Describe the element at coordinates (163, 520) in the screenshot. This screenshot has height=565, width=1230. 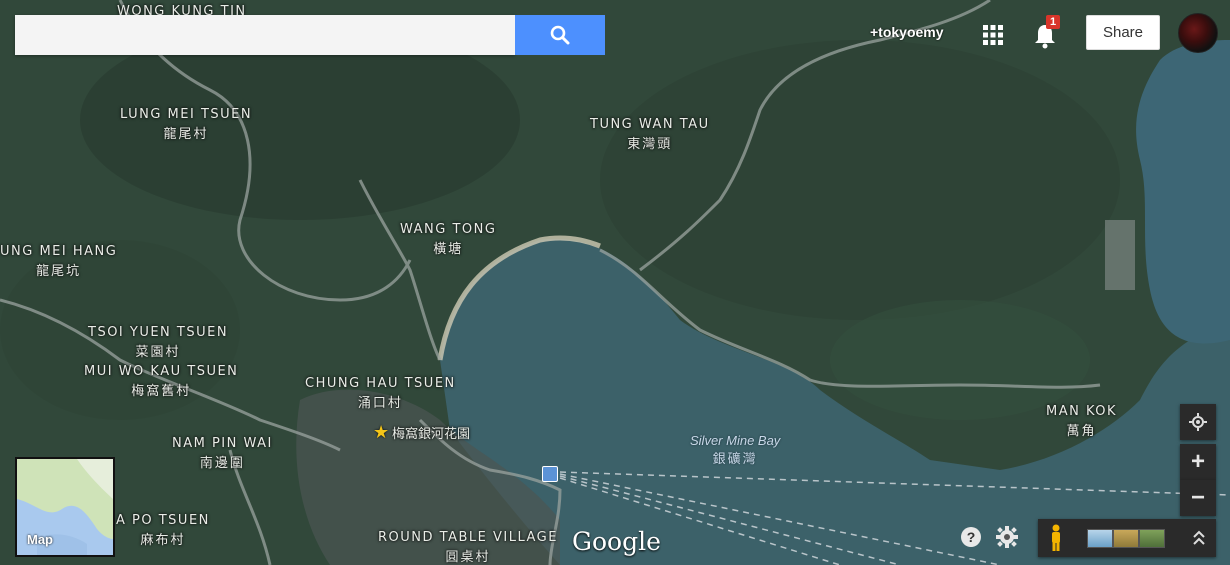
I see `place-name: A PO TSUEN` at that location.